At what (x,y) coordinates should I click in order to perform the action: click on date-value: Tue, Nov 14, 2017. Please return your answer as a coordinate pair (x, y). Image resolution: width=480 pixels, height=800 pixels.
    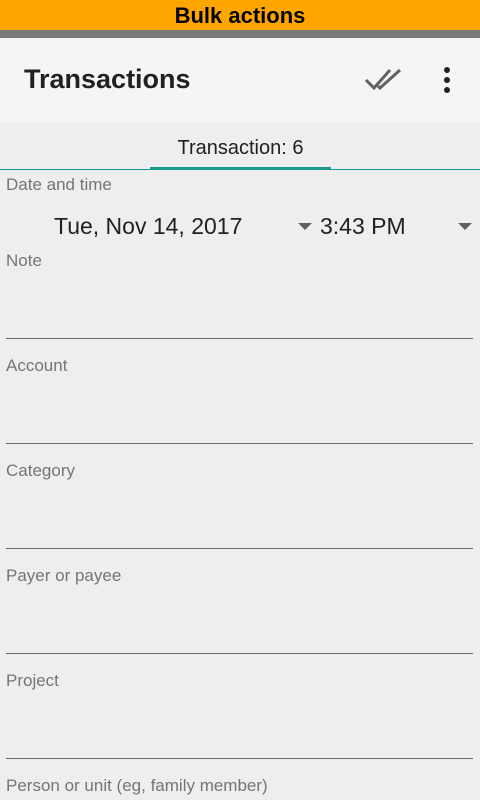
    Looking at the image, I should click on (148, 226).